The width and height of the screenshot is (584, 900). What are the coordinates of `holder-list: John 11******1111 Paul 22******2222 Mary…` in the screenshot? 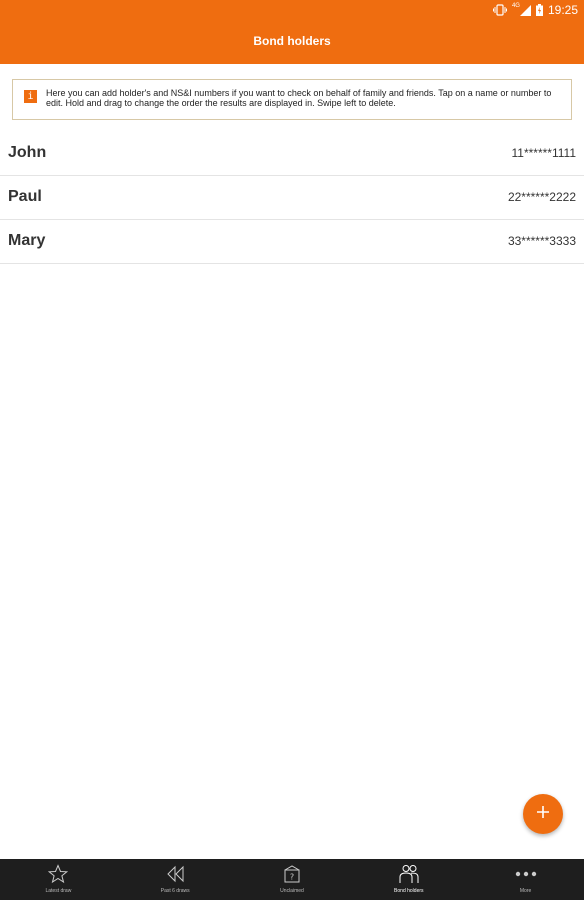 It's located at (292, 198).